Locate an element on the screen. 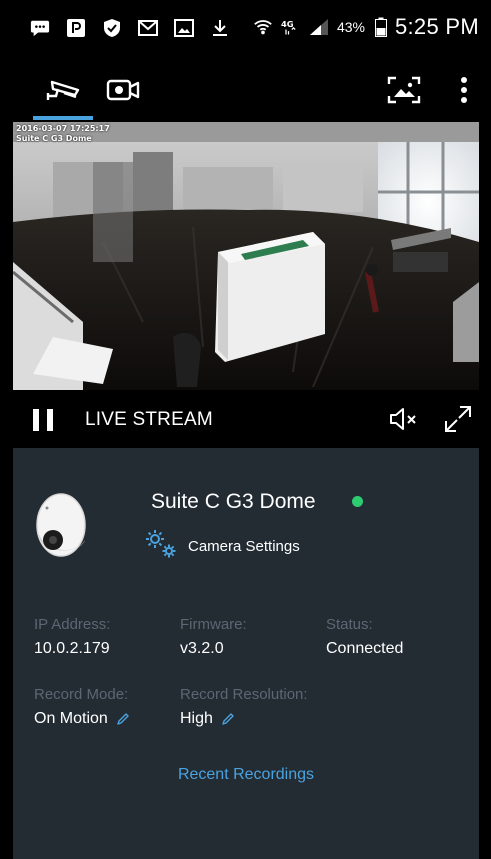 The width and height of the screenshot is (491, 859). camera-settings-label: Camera Settings is located at coordinates (244, 546).